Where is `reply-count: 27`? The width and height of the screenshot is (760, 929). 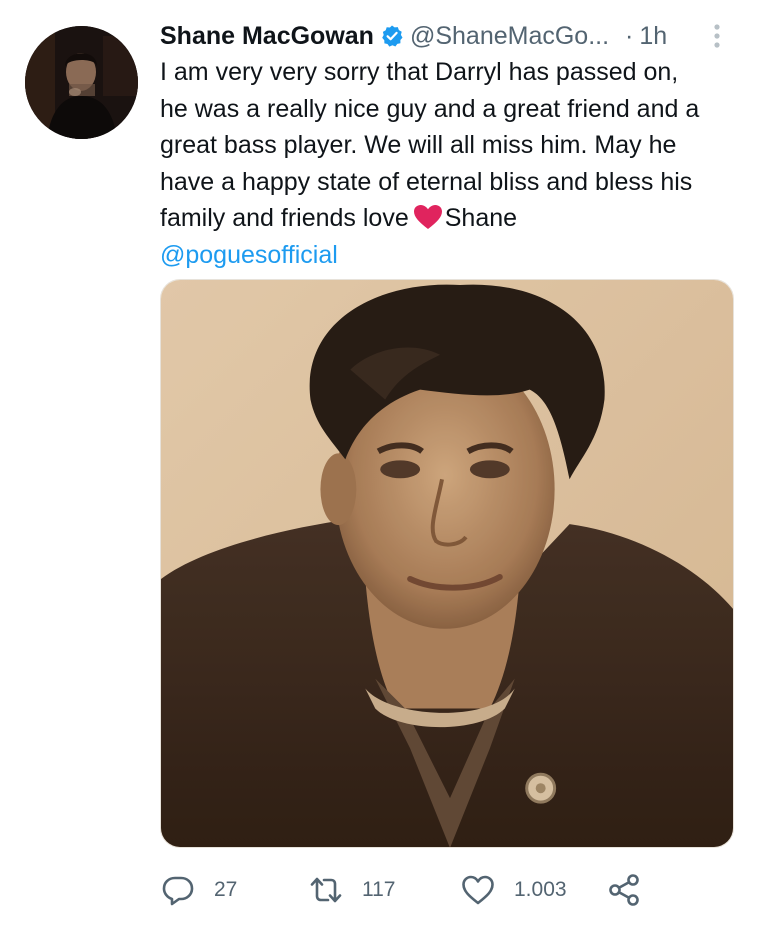 reply-count: 27 is located at coordinates (226, 889).